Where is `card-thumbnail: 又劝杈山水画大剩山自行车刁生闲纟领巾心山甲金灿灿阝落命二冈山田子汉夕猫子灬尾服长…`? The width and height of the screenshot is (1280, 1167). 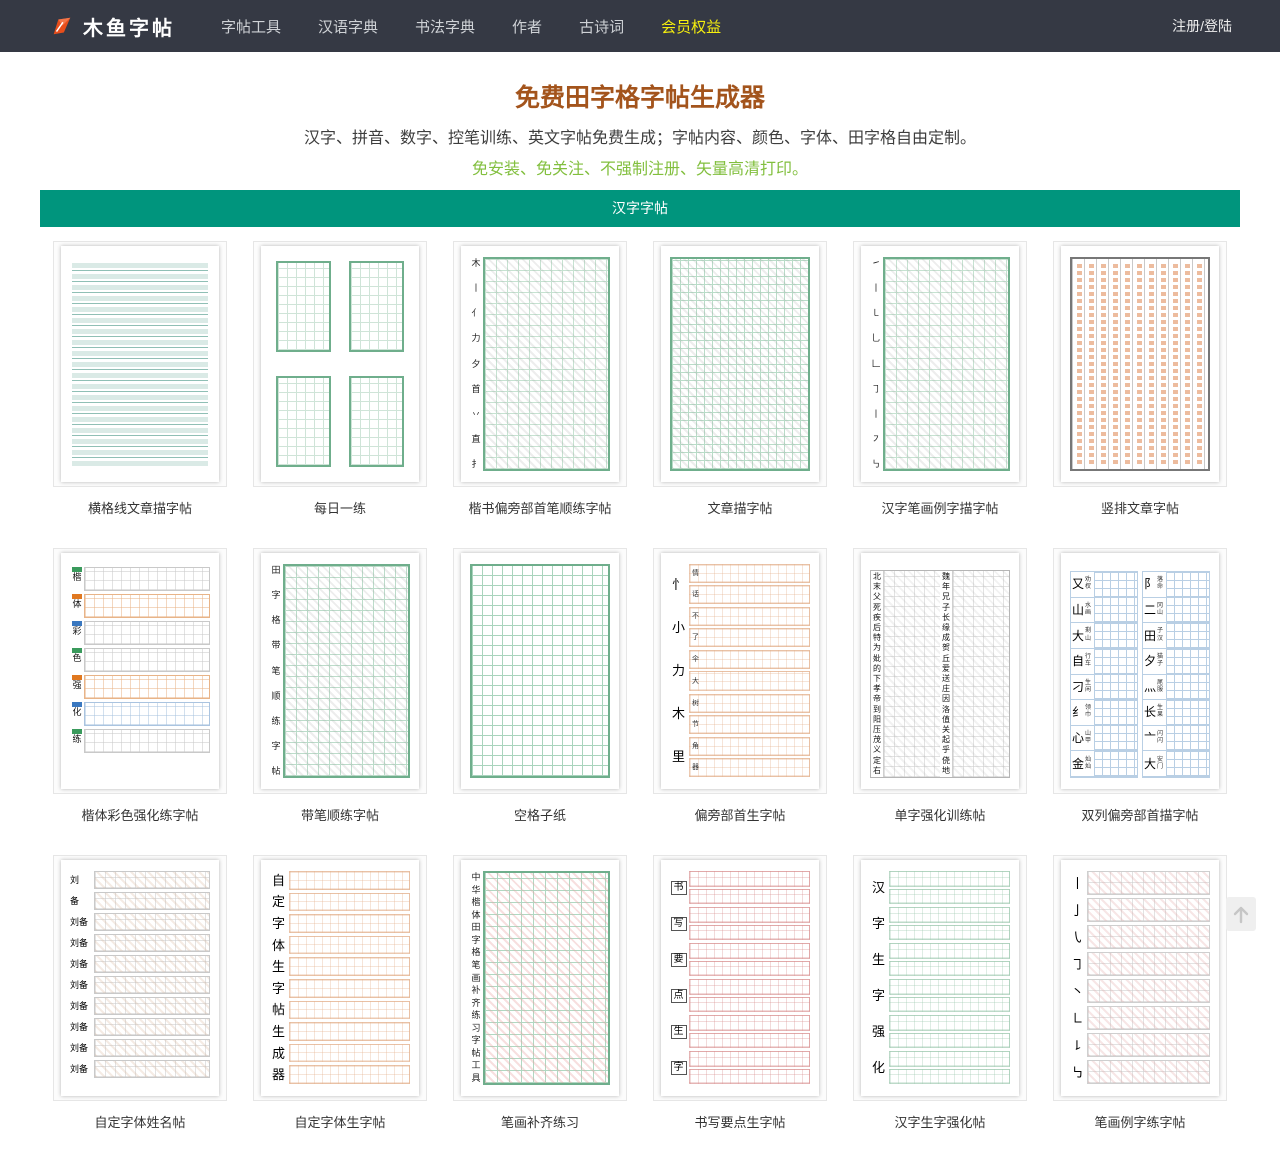
card-thumbnail: 又劝杈山水画大剩山自行车刁生闲纟领巾心山甲金灿灿阝落命二冈山田子汉夕猫子灬尾服长… is located at coordinates (1140, 671).